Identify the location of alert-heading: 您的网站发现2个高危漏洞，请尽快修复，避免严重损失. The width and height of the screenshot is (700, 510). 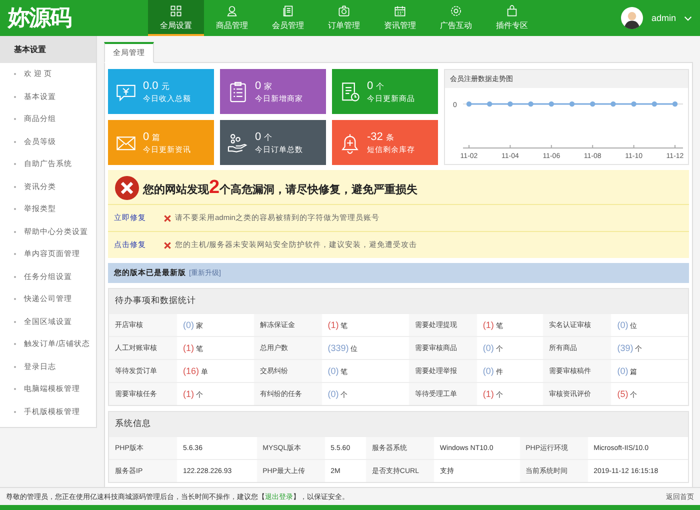
(280, 188).